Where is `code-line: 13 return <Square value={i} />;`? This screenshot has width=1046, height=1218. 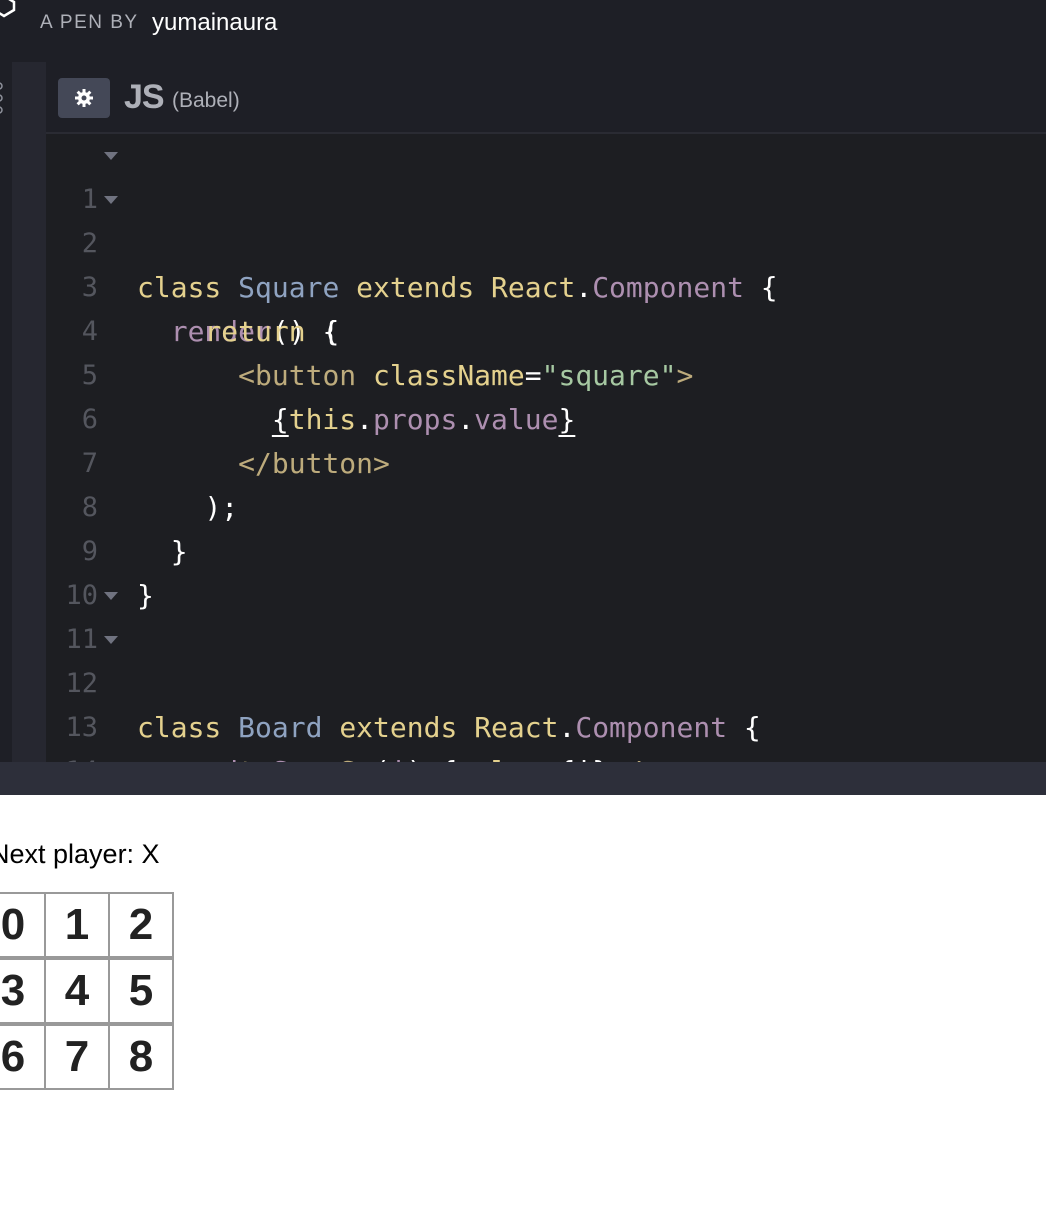
code-line: 13 return <Square value={i} />; is located at coordinates (546, 725).